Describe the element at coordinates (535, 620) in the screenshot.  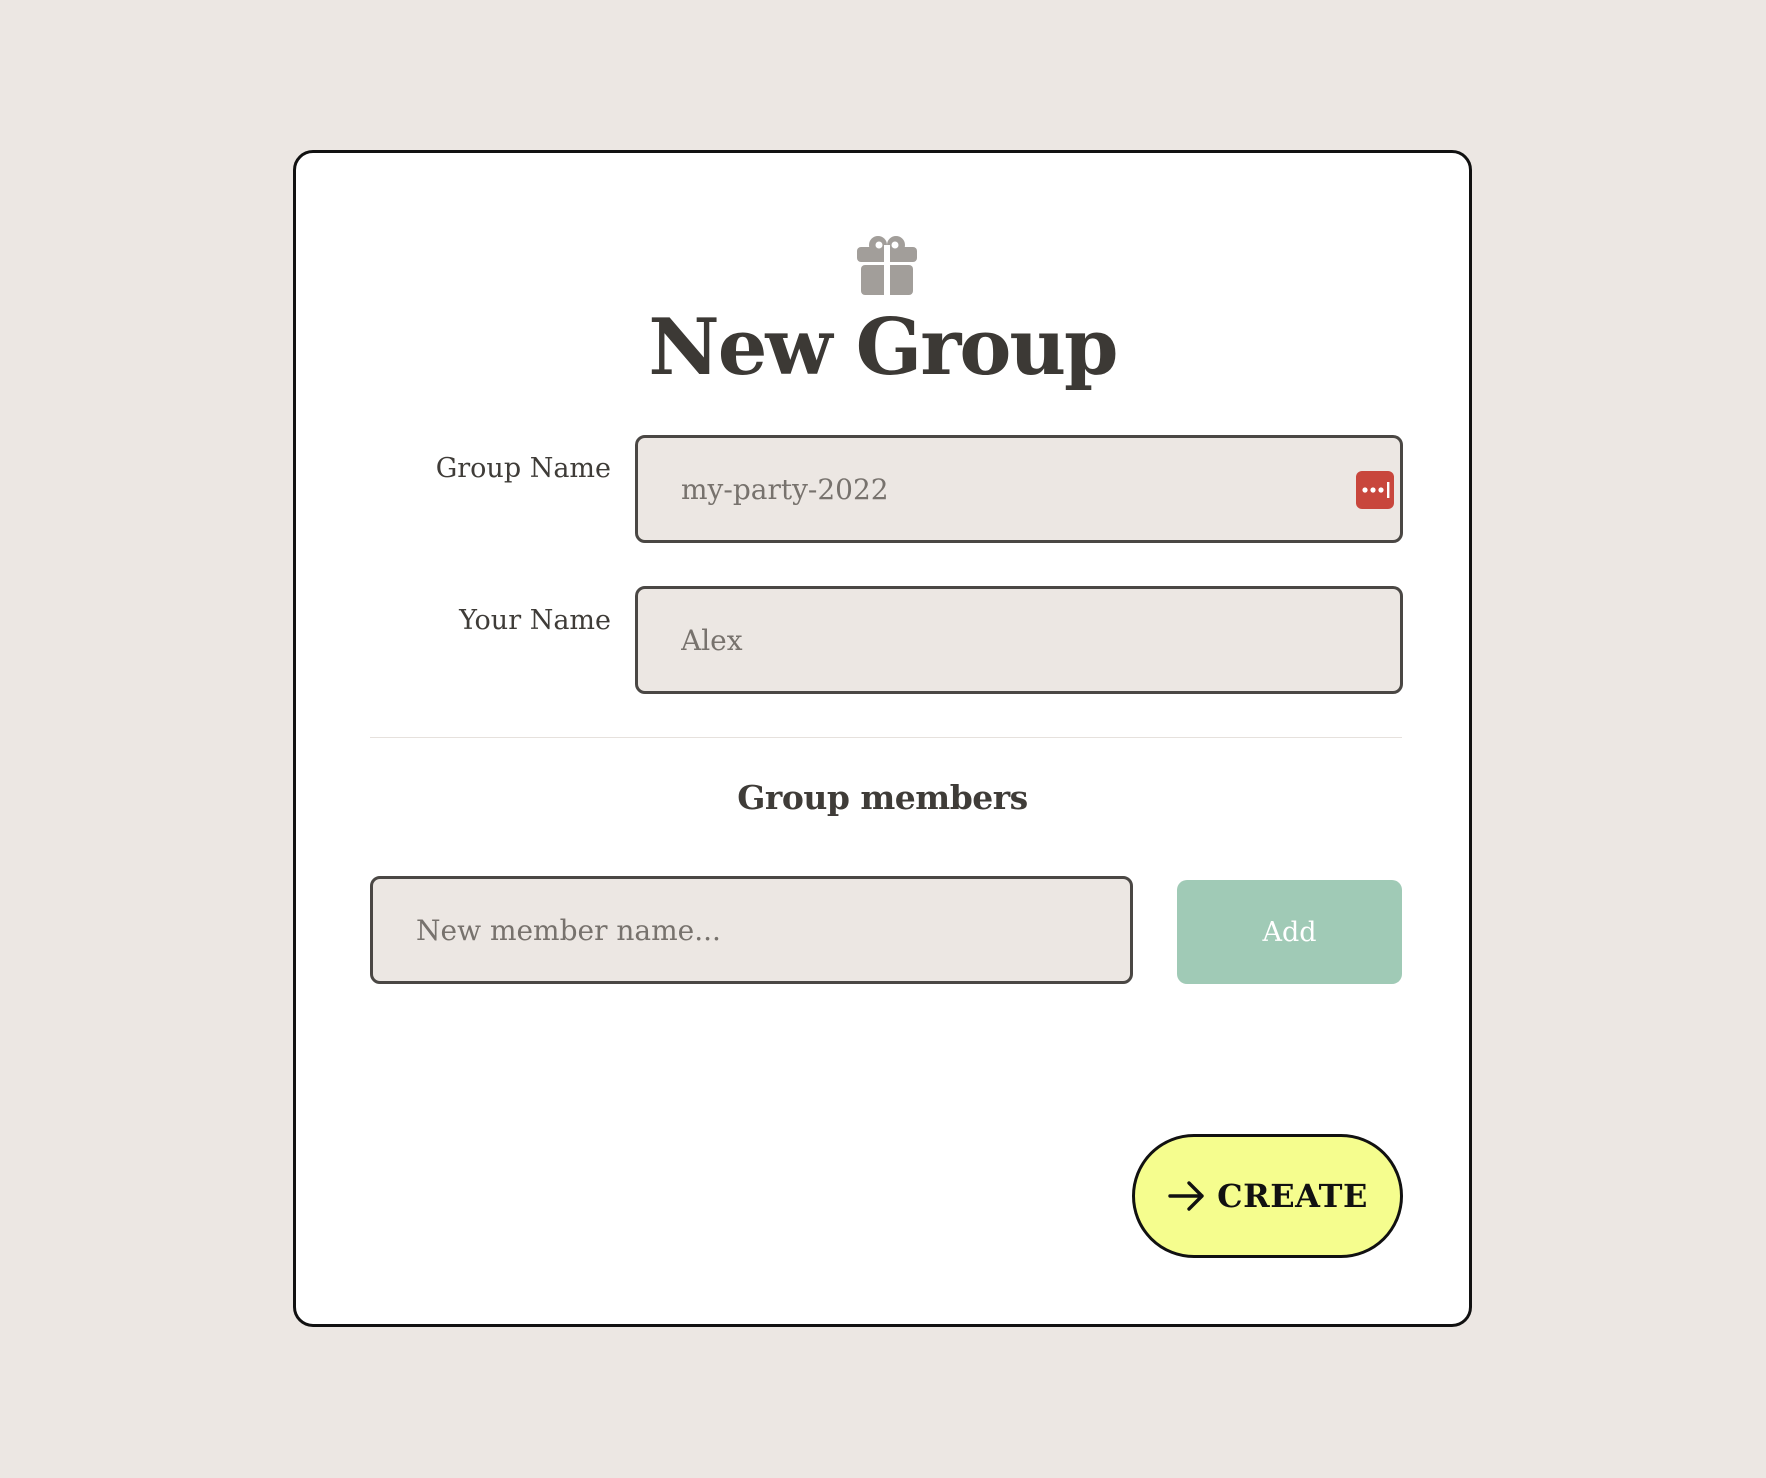
I see `your-name-label: Your Name` at that location.